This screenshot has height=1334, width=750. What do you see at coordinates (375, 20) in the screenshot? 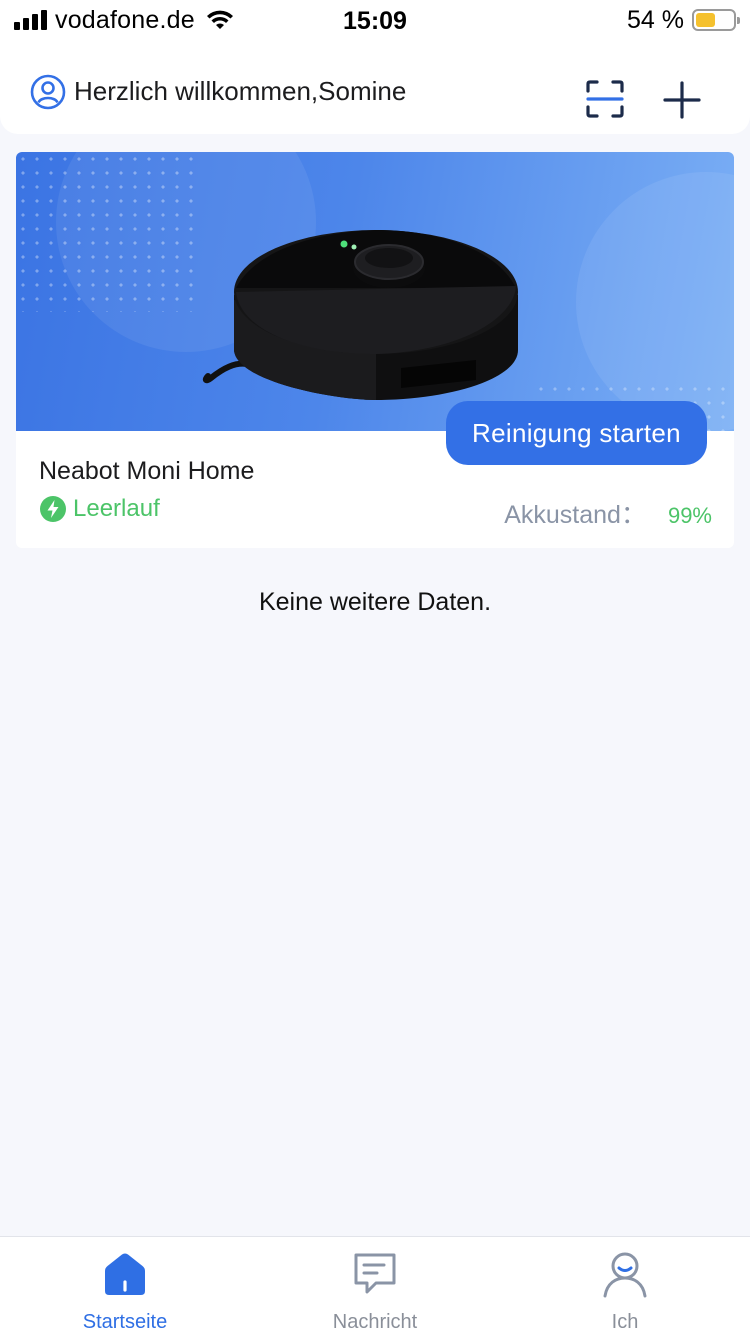
I see `status-bar: vodafone.de 15:09 54 %` at bounding box center [375, 20].